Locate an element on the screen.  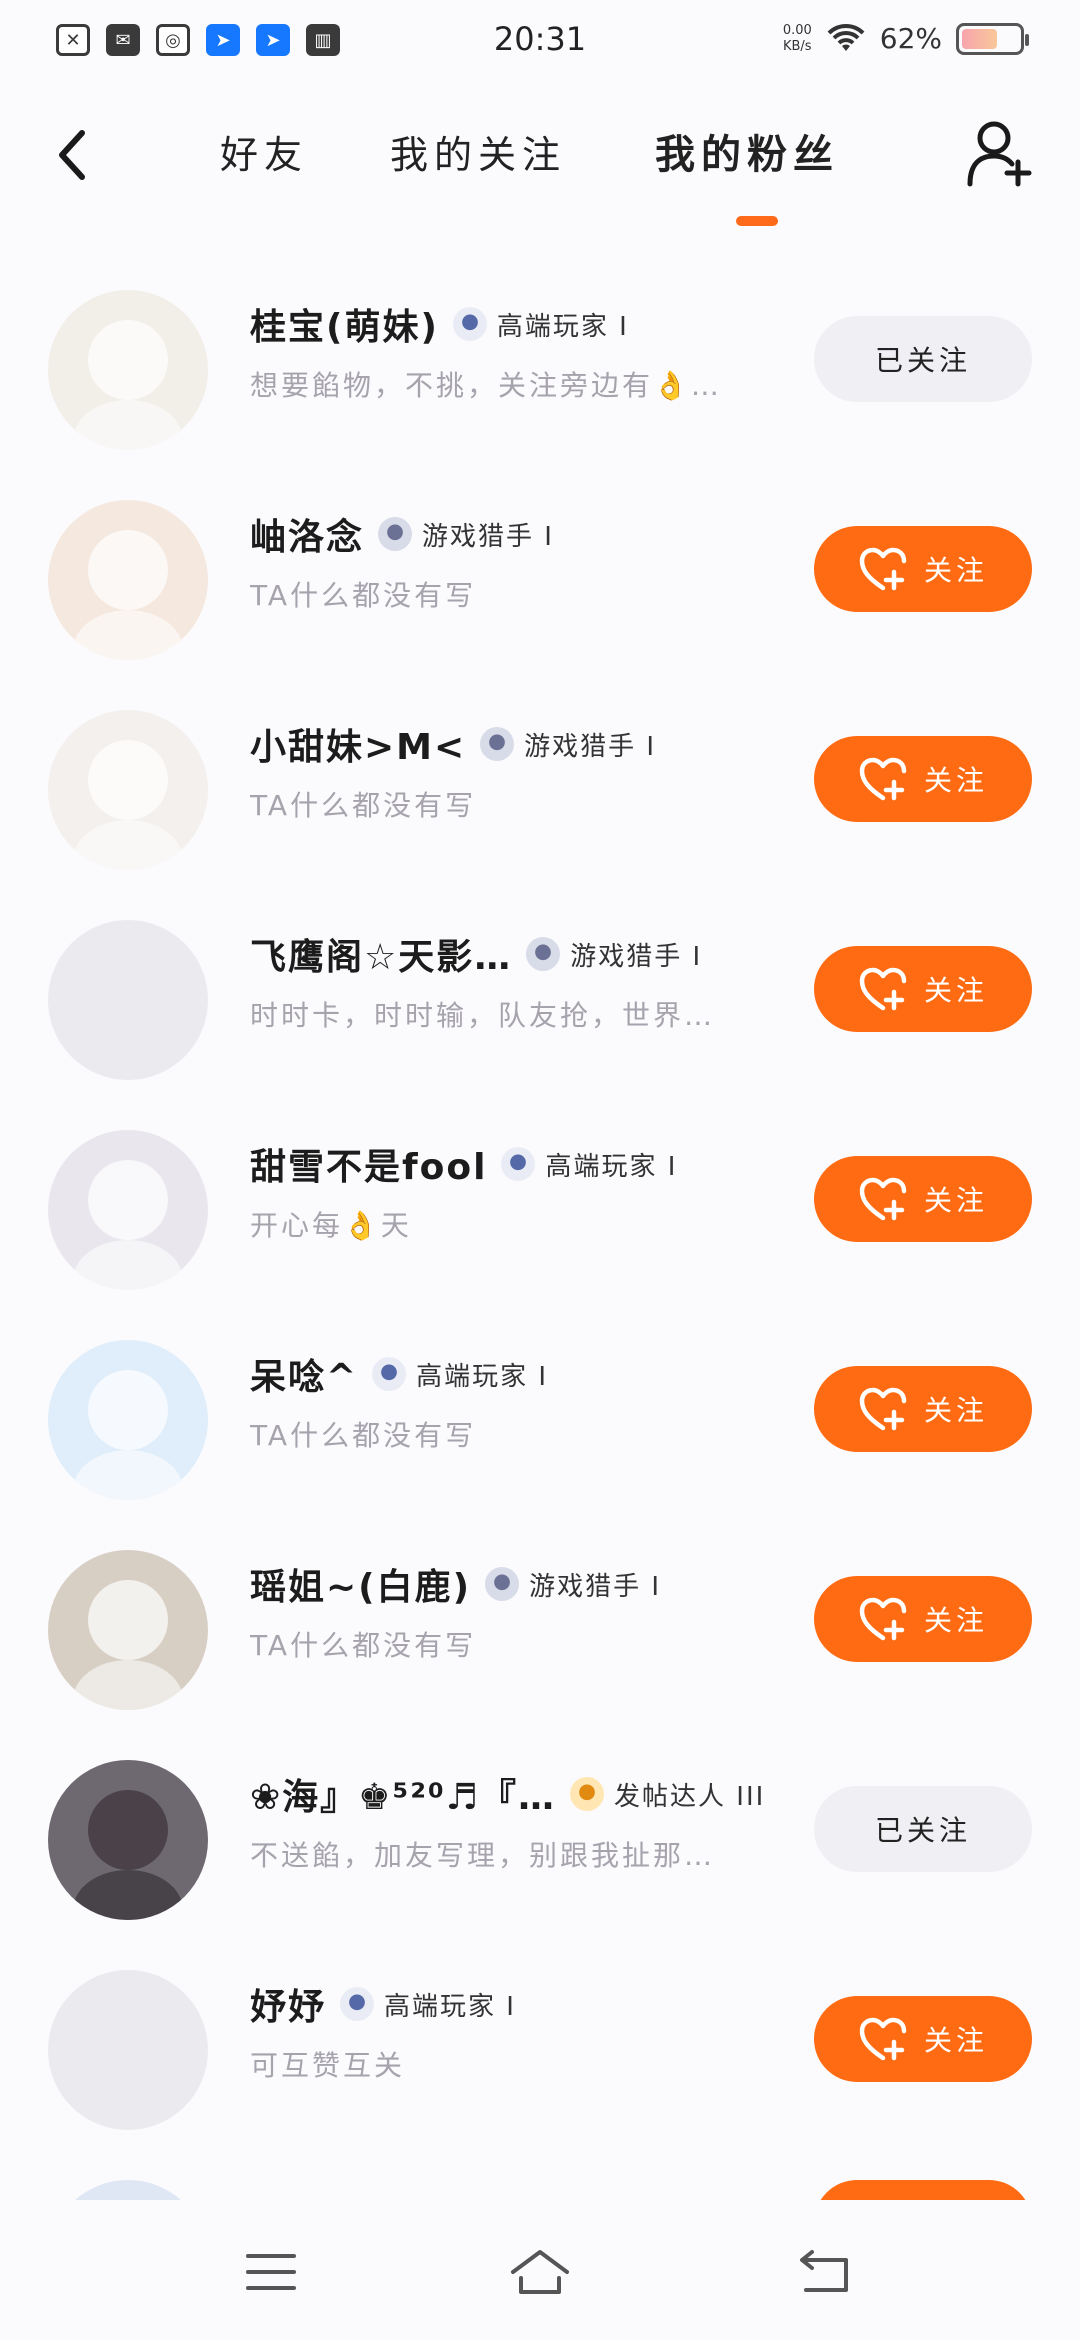
fan-row: 瑶姐~(白鹿) 游戏猎手 I TA什么都没有写 关注 is located at coordinates (540, 1615).